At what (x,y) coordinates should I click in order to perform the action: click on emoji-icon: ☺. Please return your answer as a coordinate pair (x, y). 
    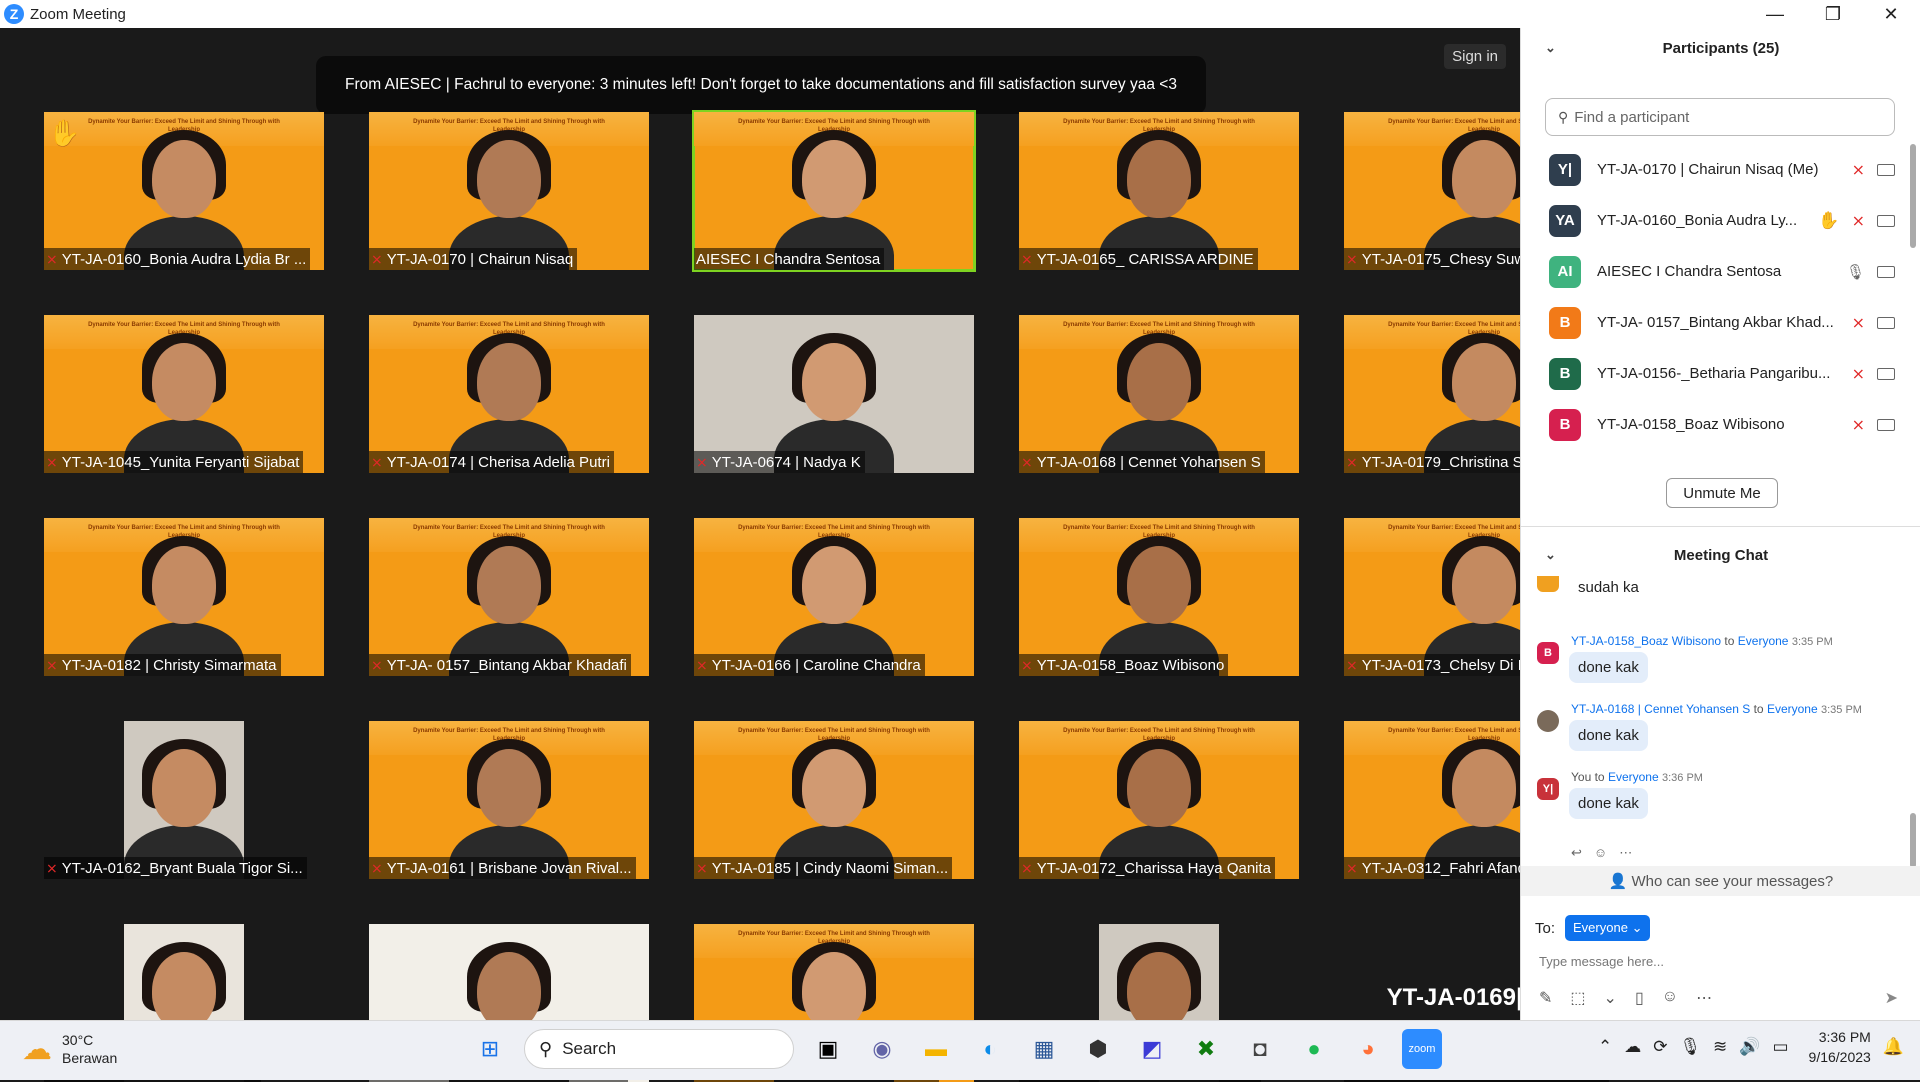
    Looking at the image, I should click on (1670, 998).